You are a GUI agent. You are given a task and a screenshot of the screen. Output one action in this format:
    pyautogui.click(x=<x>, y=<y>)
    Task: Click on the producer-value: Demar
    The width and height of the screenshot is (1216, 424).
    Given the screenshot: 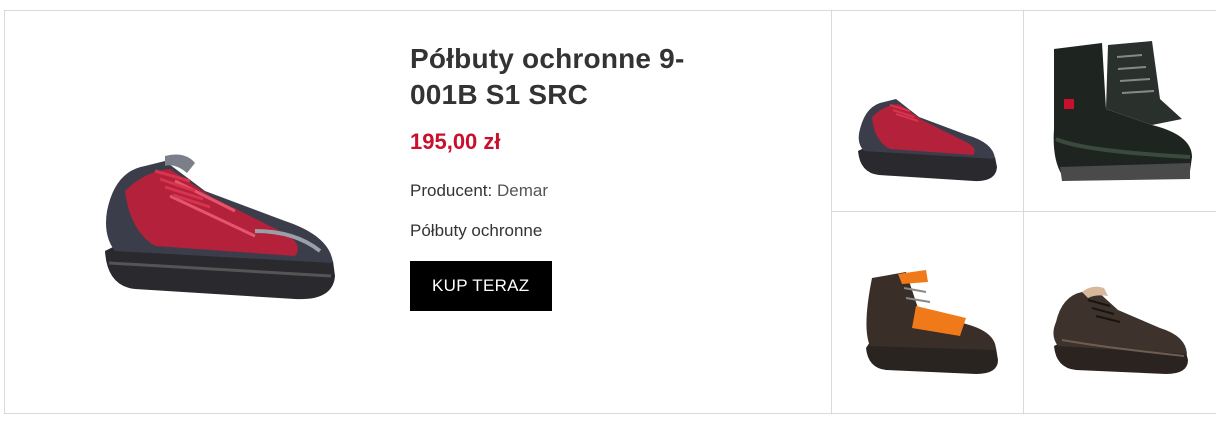 What is the action you would take?
    pyautogui.click(x=522, y=190)
    